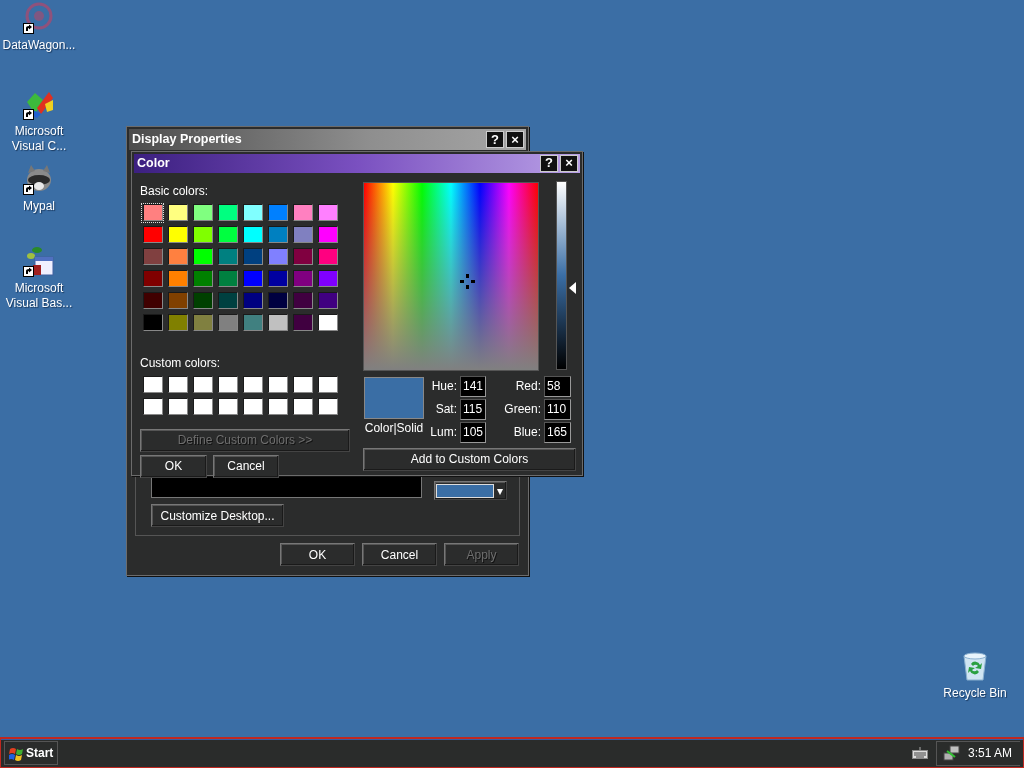 Image resolution: width=1024 pixels, height=768 pixels. Describe the element at coordinates (468, 282) in the screenshot. I see `crosshair-icon` at that location.